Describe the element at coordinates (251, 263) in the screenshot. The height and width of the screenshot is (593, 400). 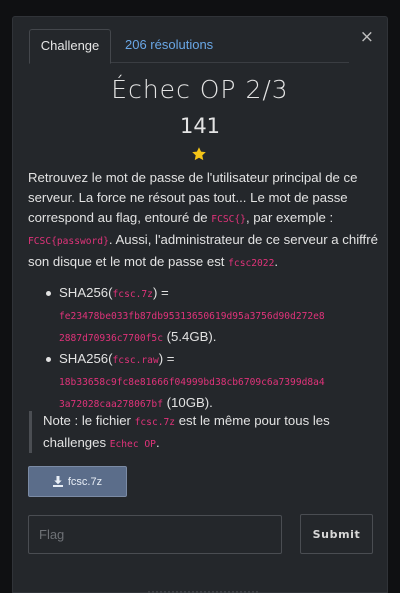
I see `inline-code: fcsc2022` at that location.